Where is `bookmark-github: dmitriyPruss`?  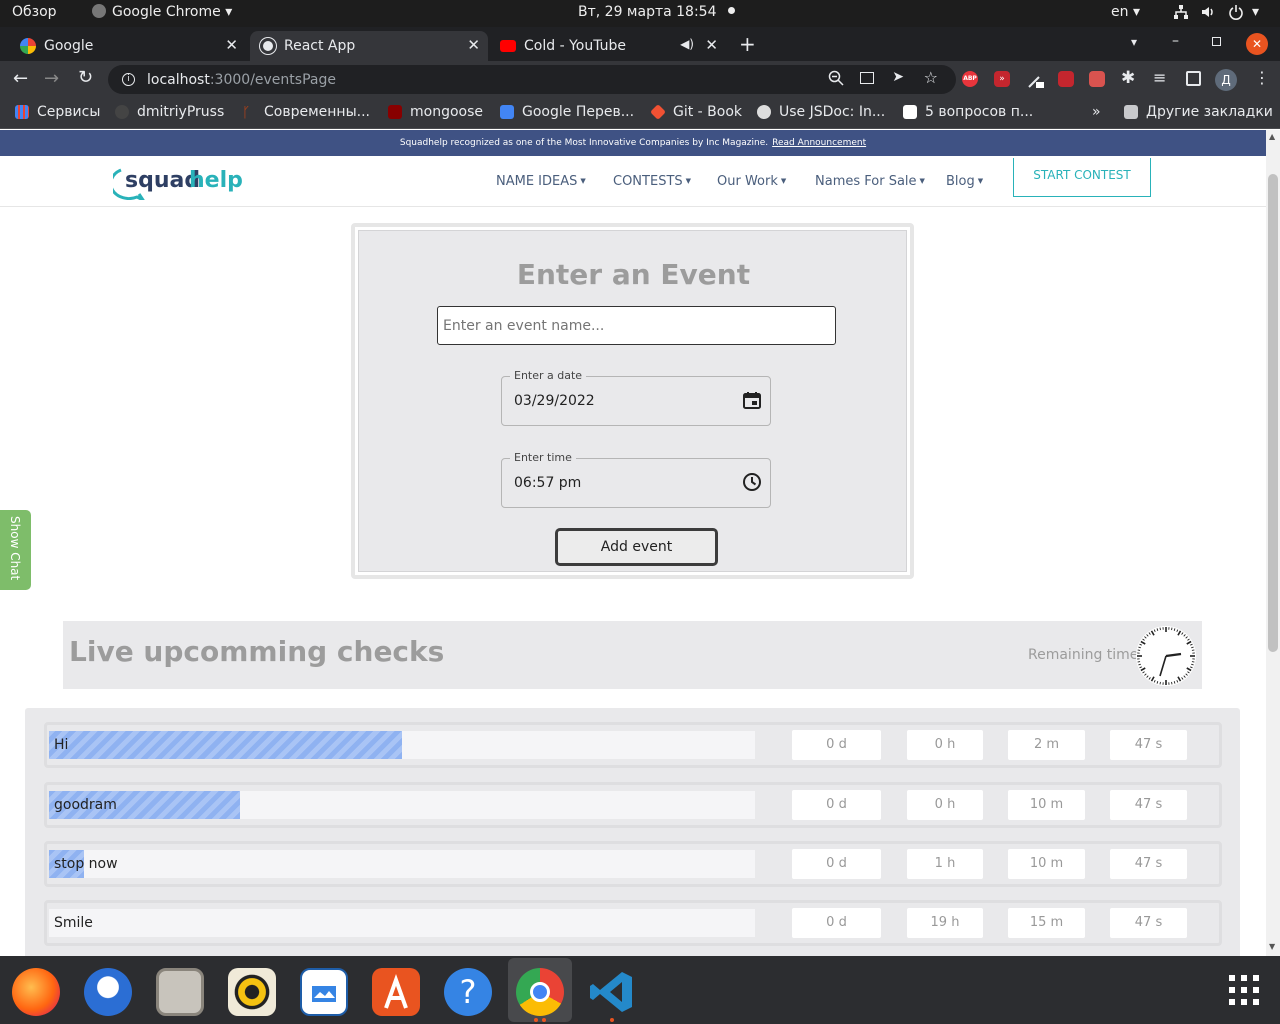
bookmark-github: dmitriyPruss is located at coordinates (169, 112).